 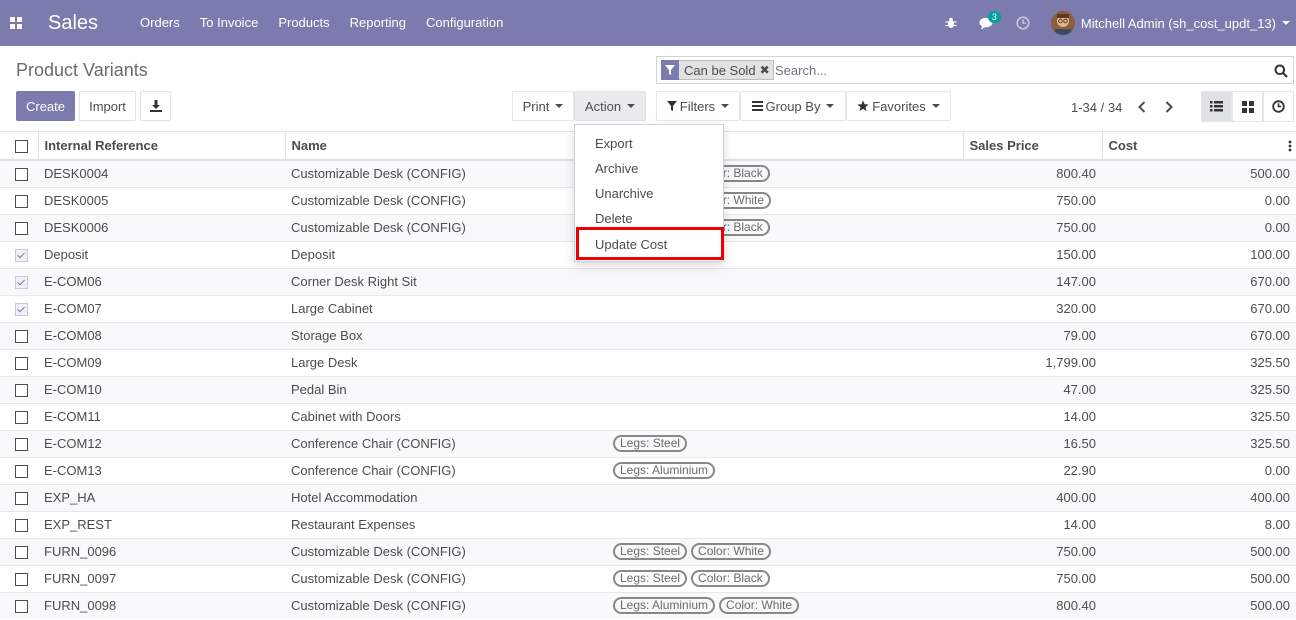 I want to click on search-icon, so click(x=1281, y=71).